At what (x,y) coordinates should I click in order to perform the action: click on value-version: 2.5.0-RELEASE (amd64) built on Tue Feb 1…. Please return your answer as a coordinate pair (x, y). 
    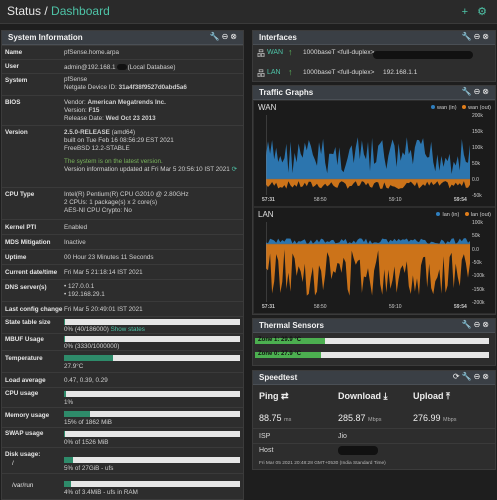
    Looking at the image, I should click on (150, 151).